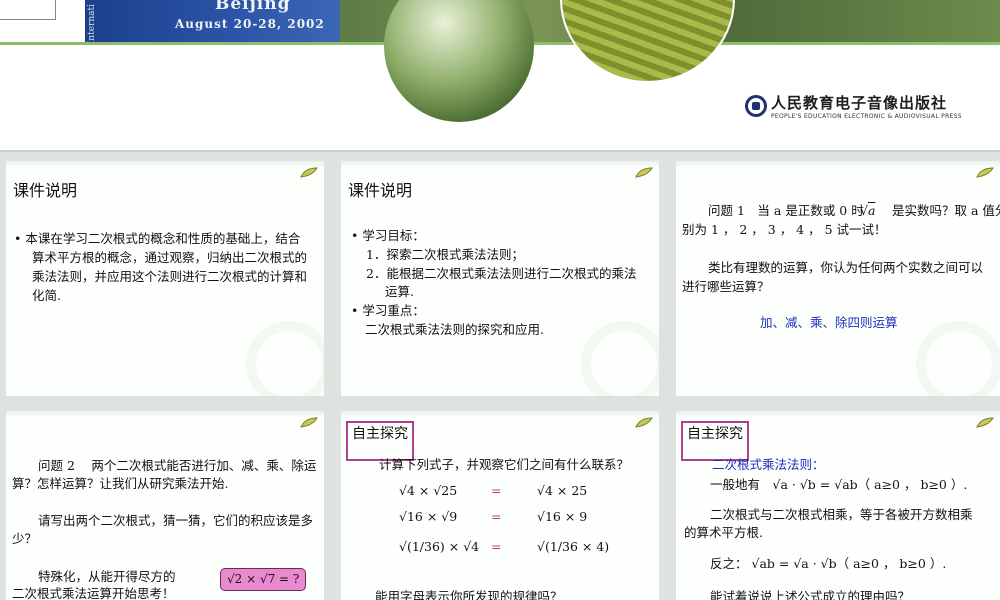 This screenshot has height=600, width=1000. Describe the element at coordinates (459, 61) in the screenshot. I see `corn-photo-circle` at that location.